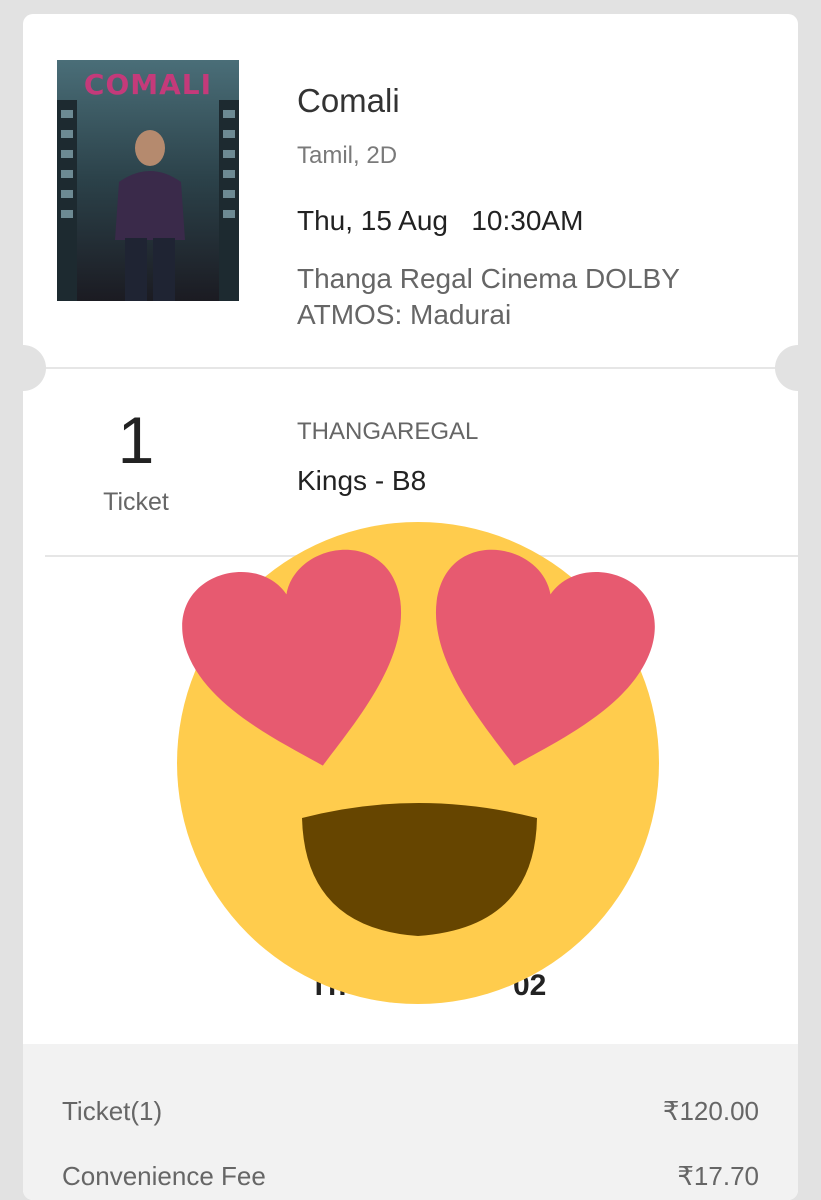 The width and height of the screenshot is (821, 1200). What do you see at coordinates (410, 368) in the screenshot?
I see `divider` at bounding box center [410, 368].